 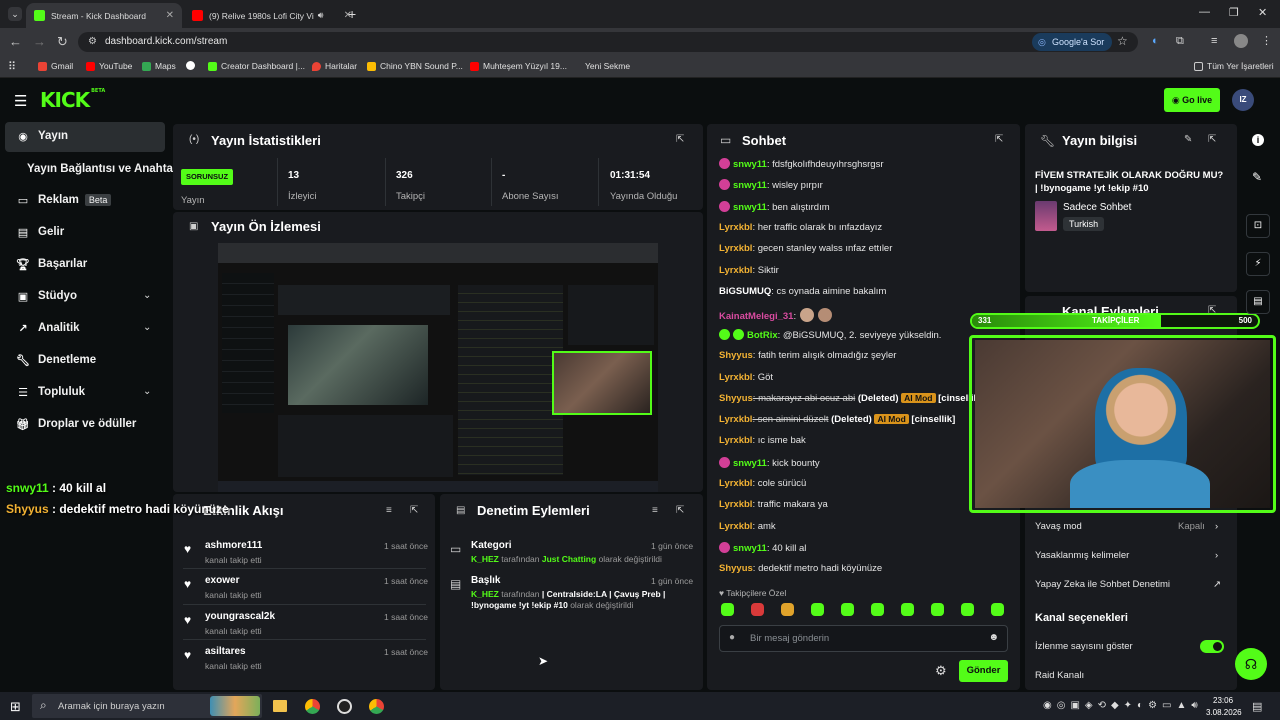 I want to click on rail-clipboard-icon: ▤, so click(x=1258, y=302).